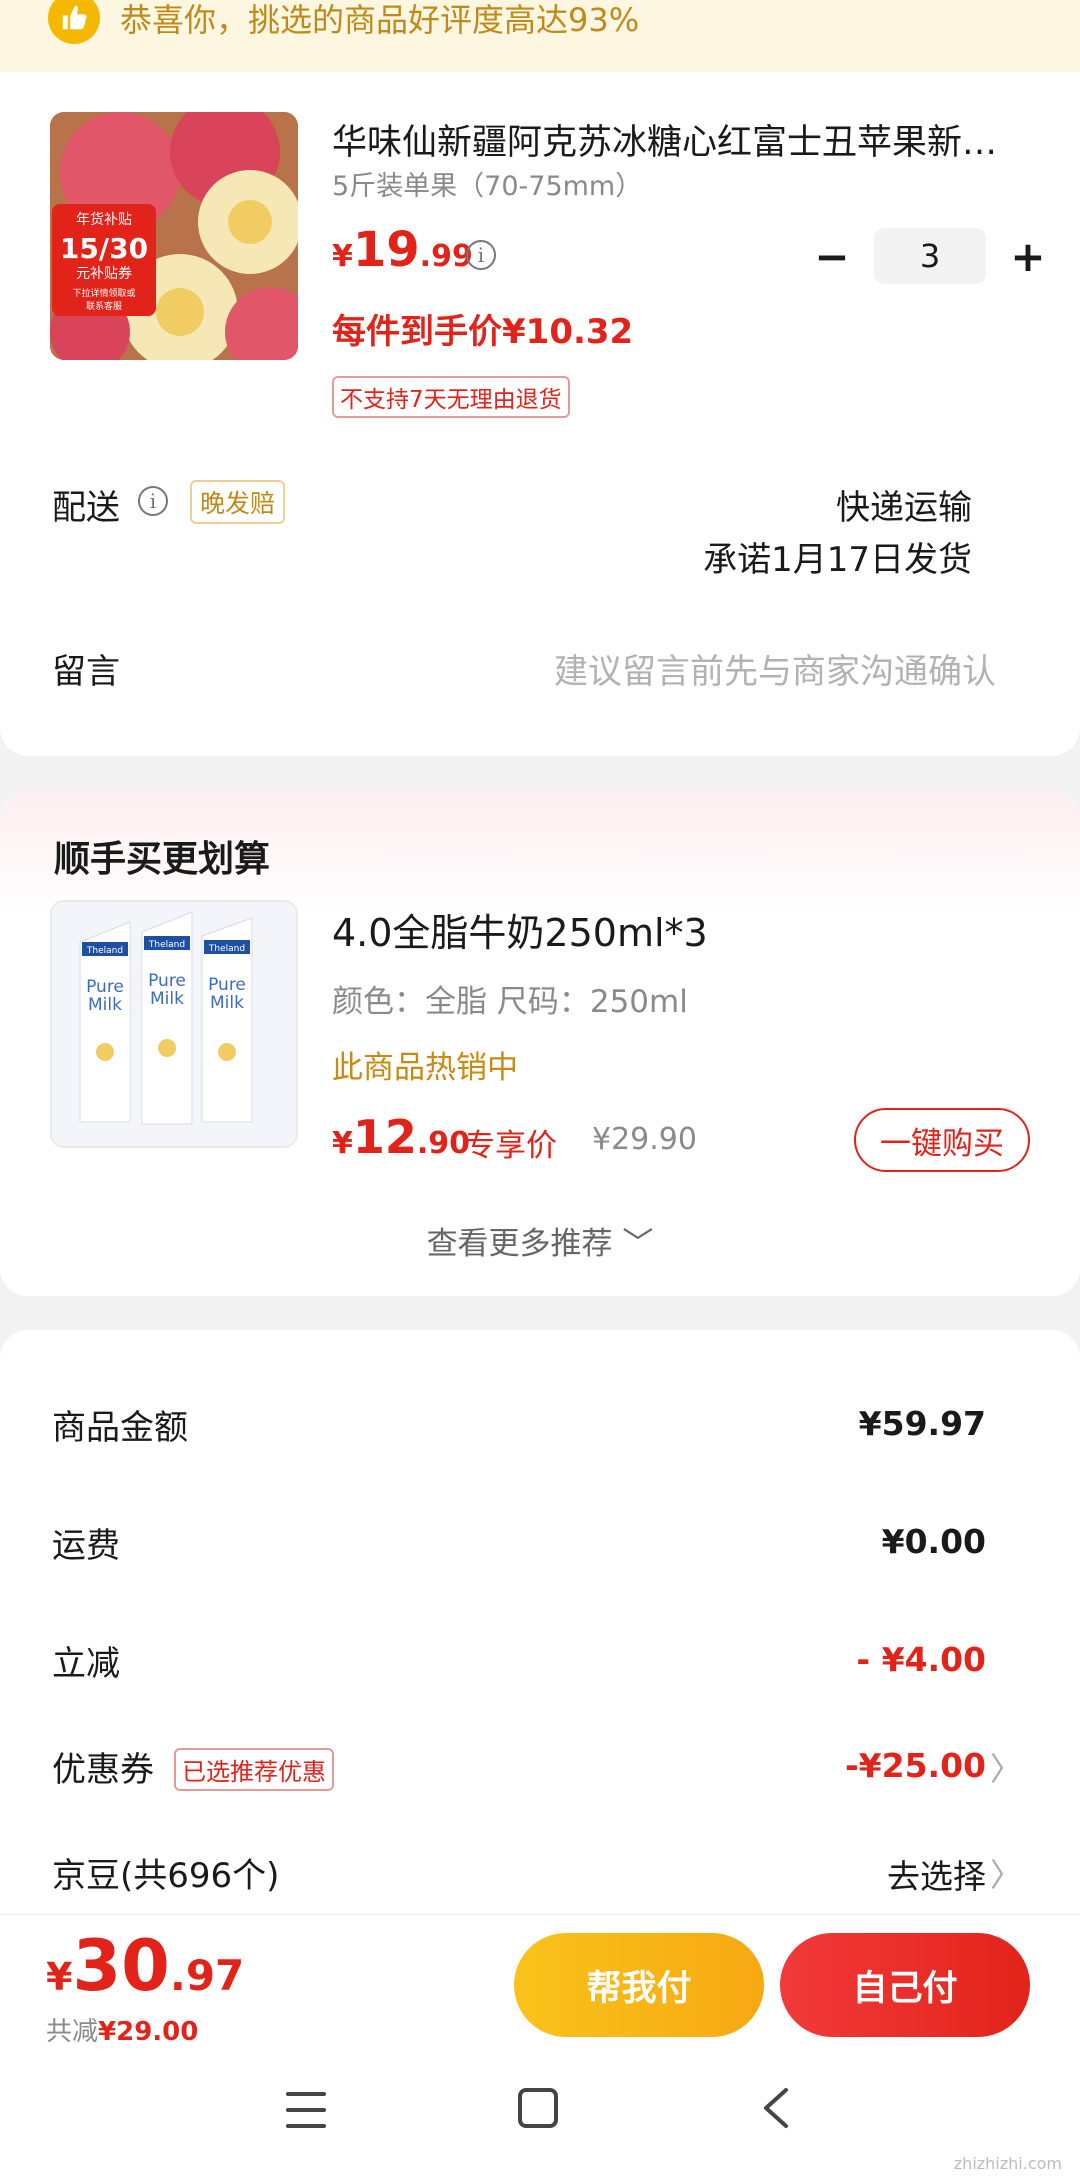  What do you see at coordinates (538, 2108) in the screenshot?
I see `home-icon` at bounding box center [538, 2108].